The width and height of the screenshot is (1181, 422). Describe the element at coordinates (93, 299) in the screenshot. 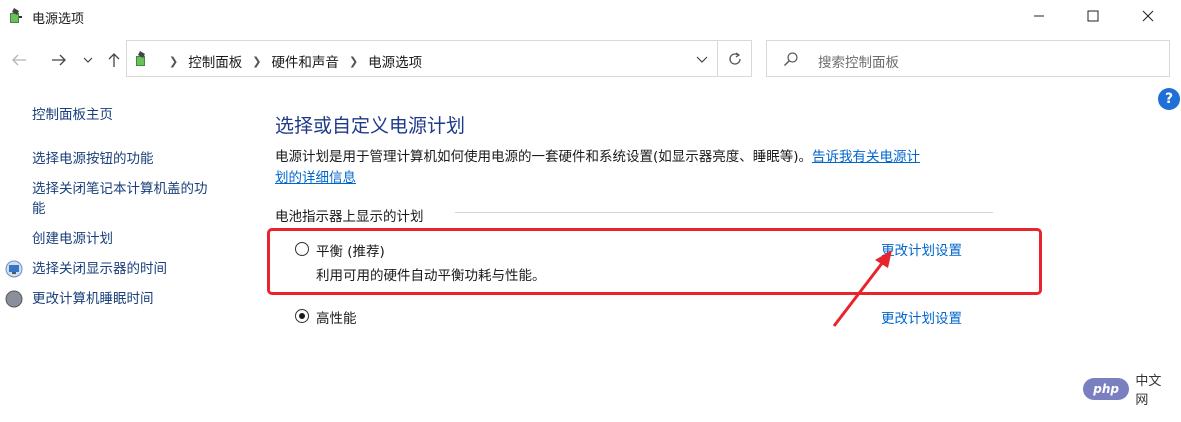

I see `sidebar-item-sleep-time: 更改计算机睡眠时间` at that location.